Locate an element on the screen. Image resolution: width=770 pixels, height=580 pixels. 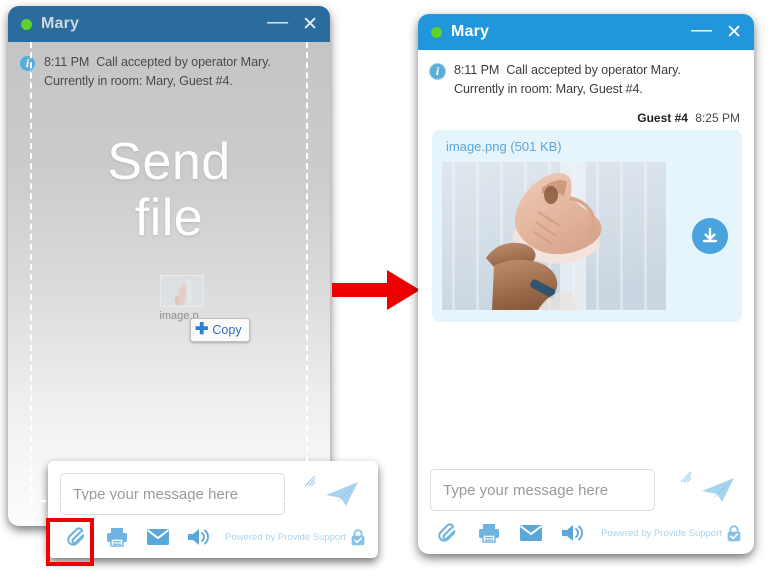
right-input-wrap is located at coordinates (562, 490).